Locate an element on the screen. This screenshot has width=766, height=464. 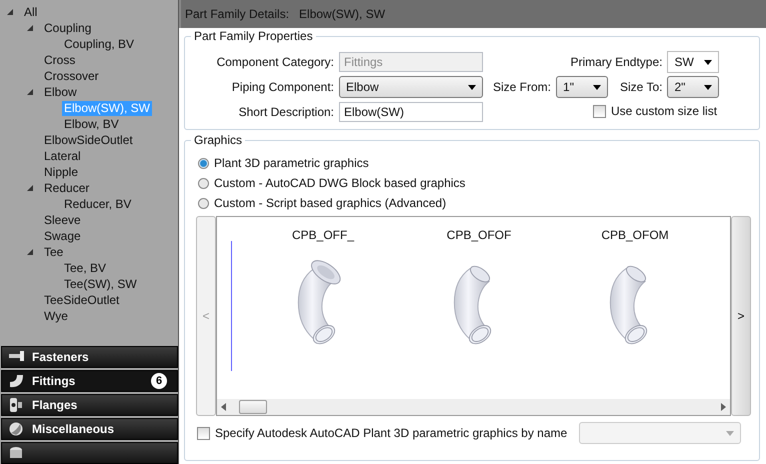
category-button: Fasteners is located at coordinates (89, 357).